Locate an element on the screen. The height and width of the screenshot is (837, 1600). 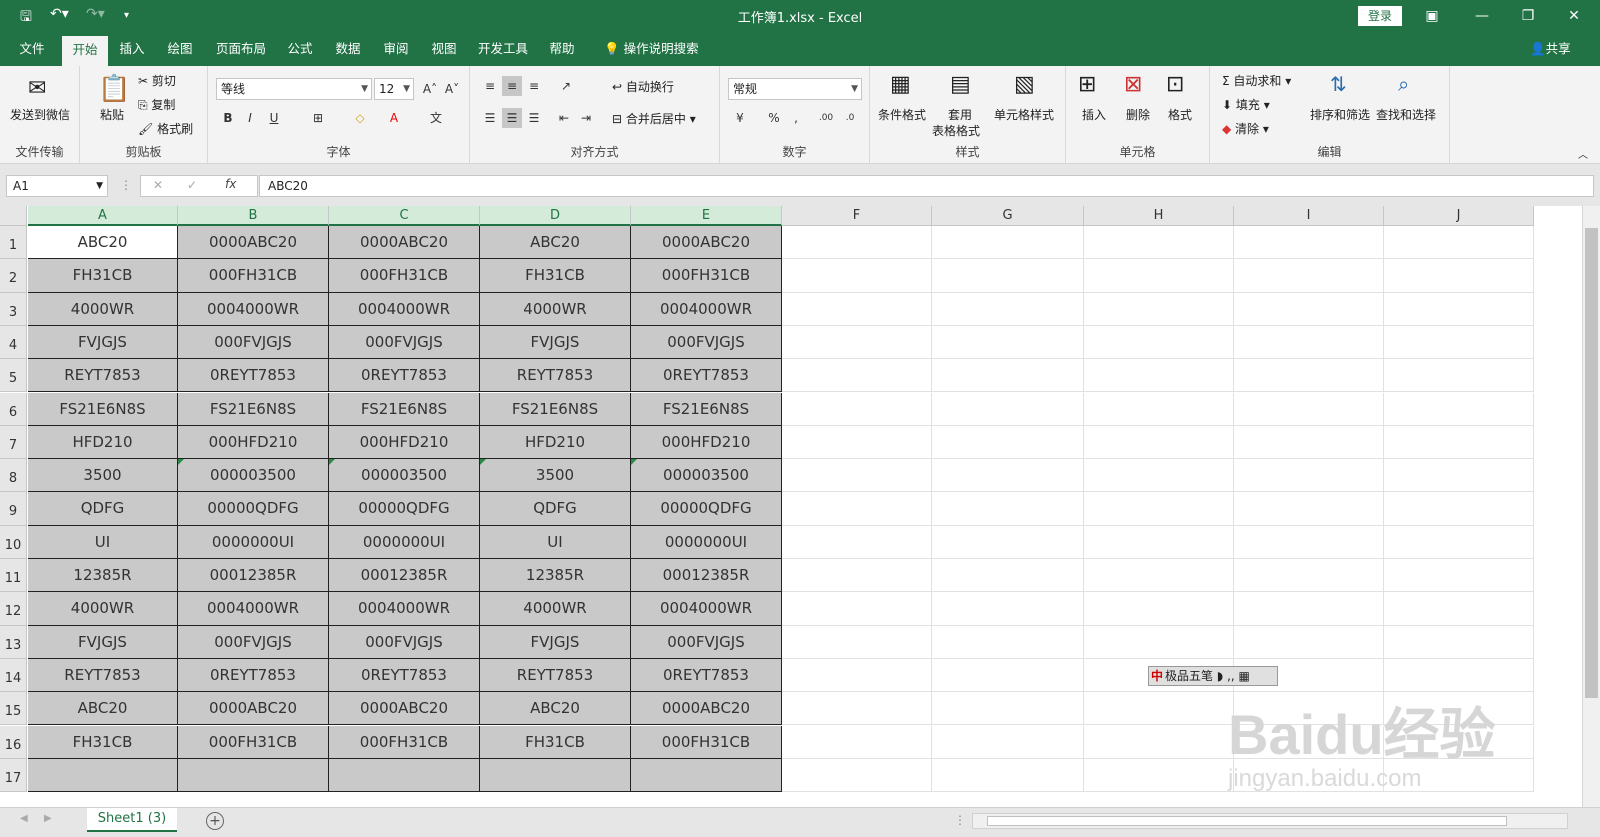
row-header-9: 9 is located at coordinates (13, 509).